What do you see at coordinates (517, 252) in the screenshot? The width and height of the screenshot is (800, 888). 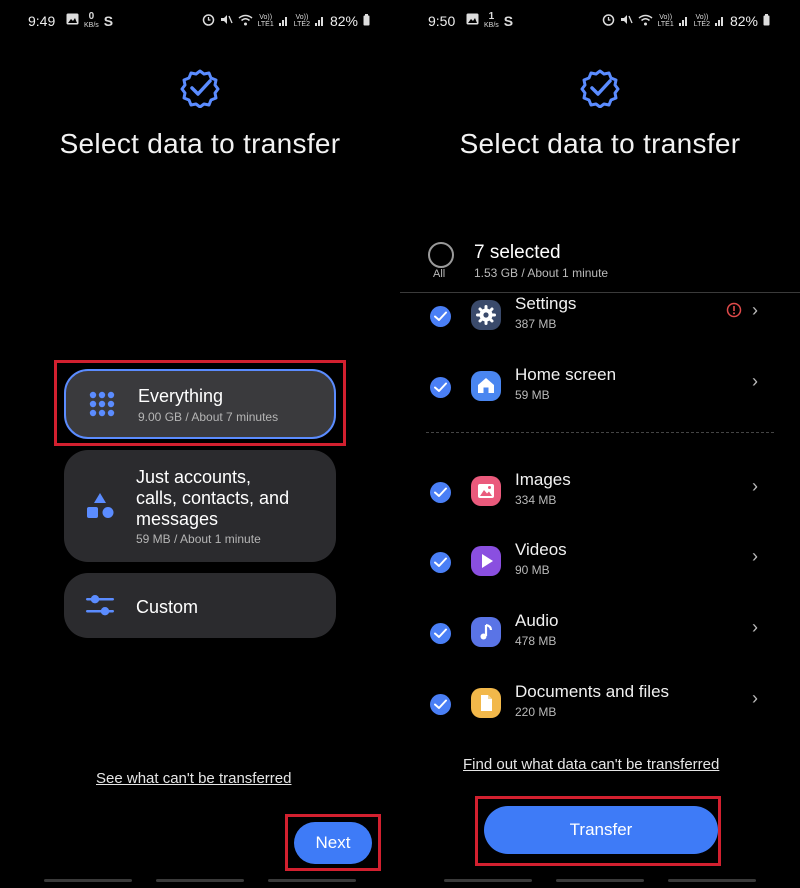 I see `selected-count: 7 selected` at bounding box center [517, 252].